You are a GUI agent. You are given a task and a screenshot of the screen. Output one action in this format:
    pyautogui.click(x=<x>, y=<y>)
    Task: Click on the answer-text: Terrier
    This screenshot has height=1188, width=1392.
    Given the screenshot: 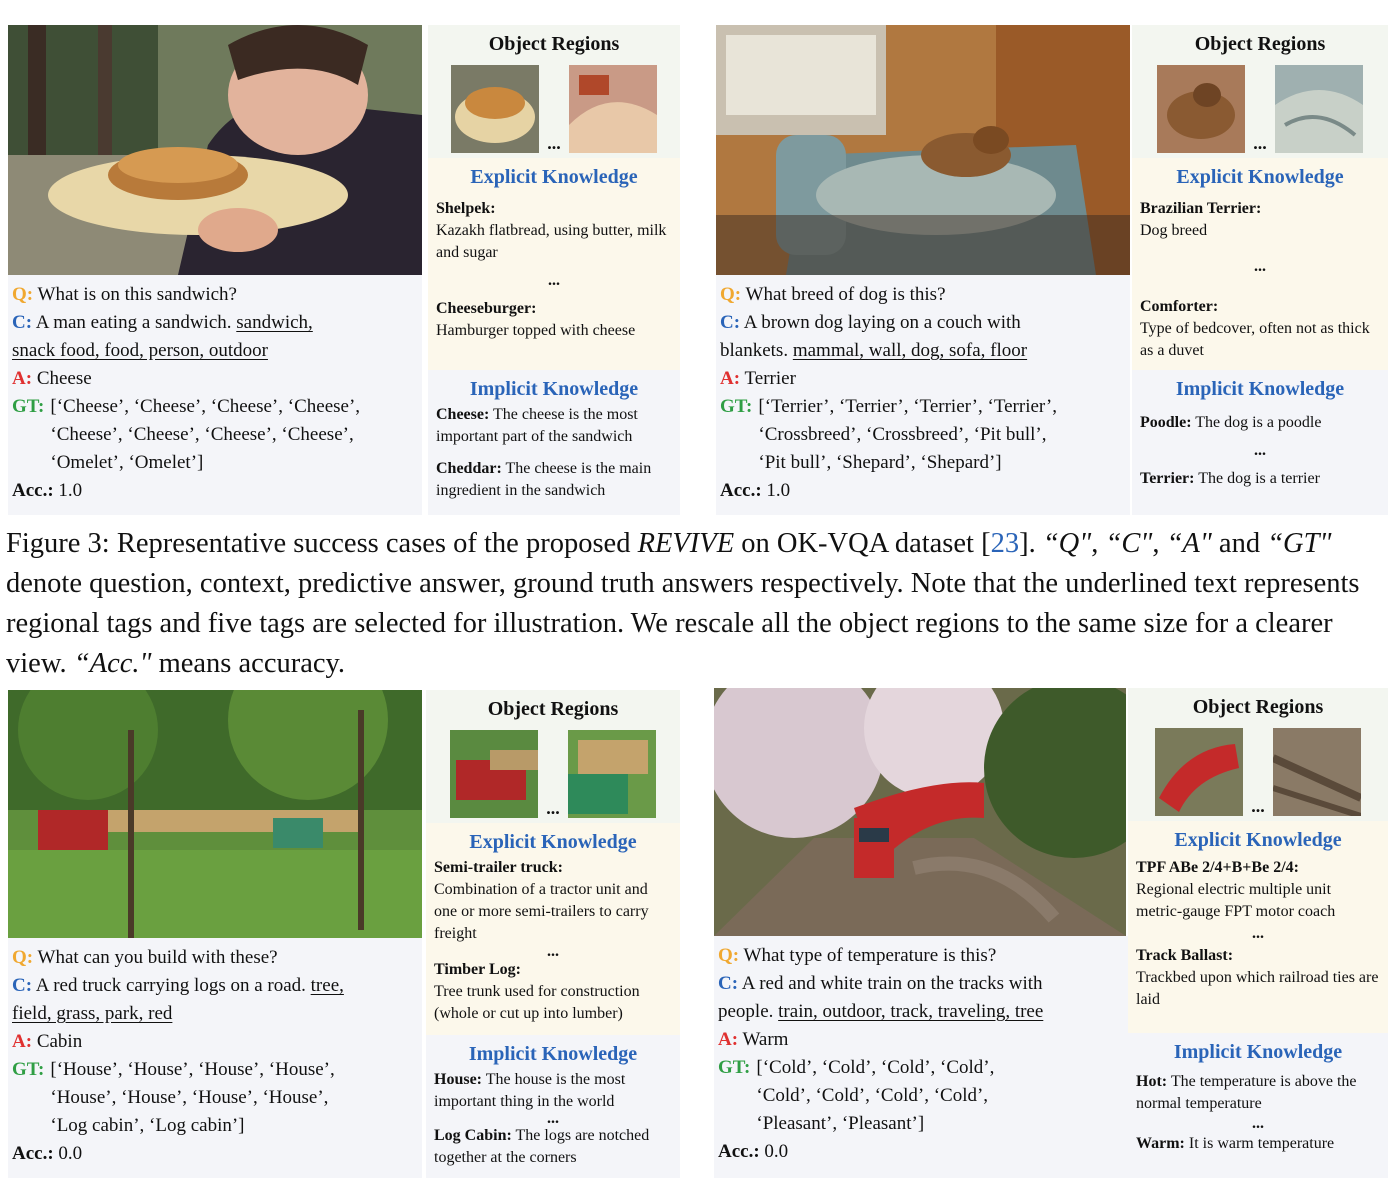 What is the action you would take?
    pyautogui.click(x=770, y=378)
    